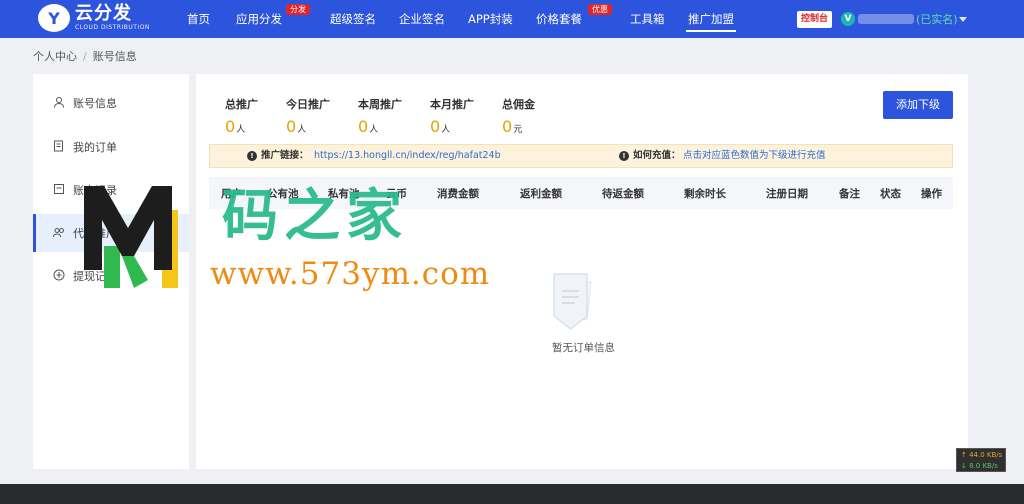  I want to click on nav-item-enterprise-sign: 企业签名, so click(422, 19).